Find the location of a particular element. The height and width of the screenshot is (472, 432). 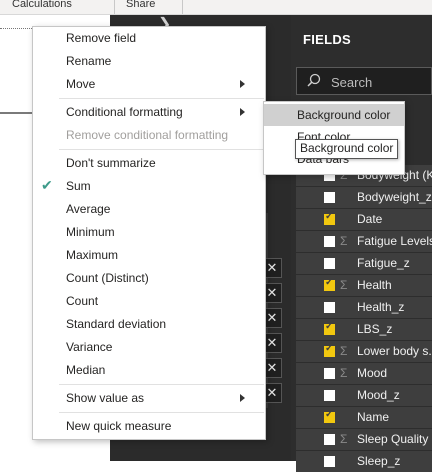

menu-item-label: Show value as is located at coordinates (105, 398).